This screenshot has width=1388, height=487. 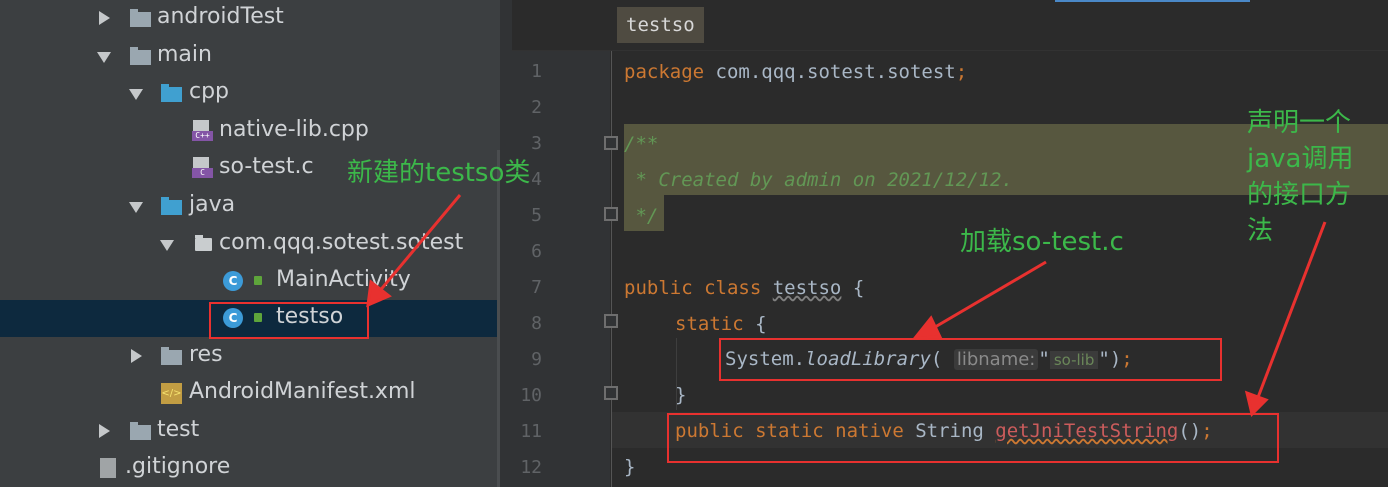 I want to click on arrow-to-testso, so click(x=419, y=244).